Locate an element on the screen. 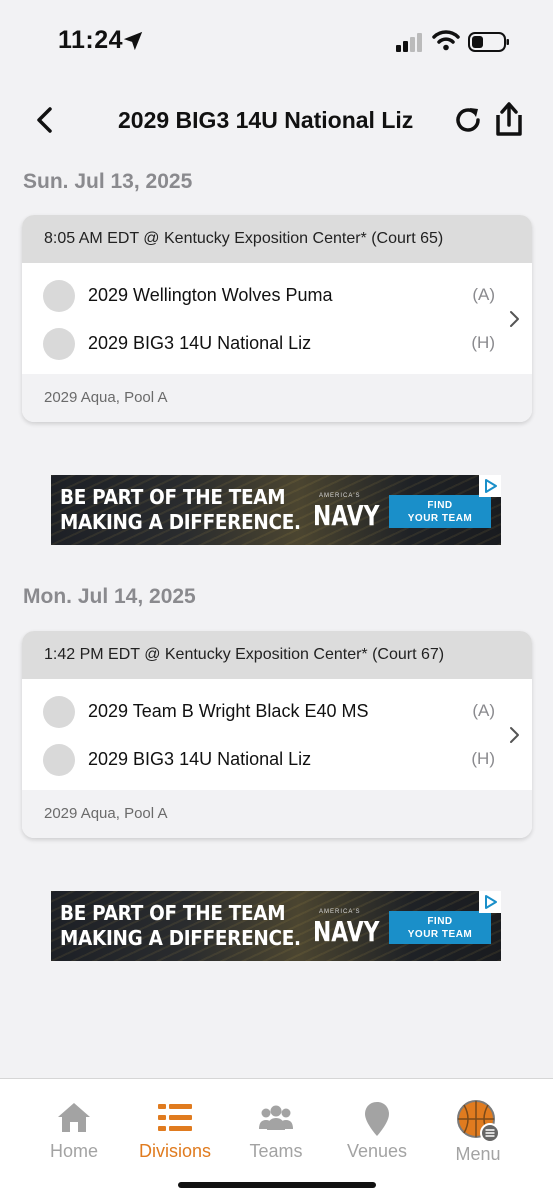 The height and width of the screenshot is (1200, 553). home-indicator is located at coordinates (277, 1185).